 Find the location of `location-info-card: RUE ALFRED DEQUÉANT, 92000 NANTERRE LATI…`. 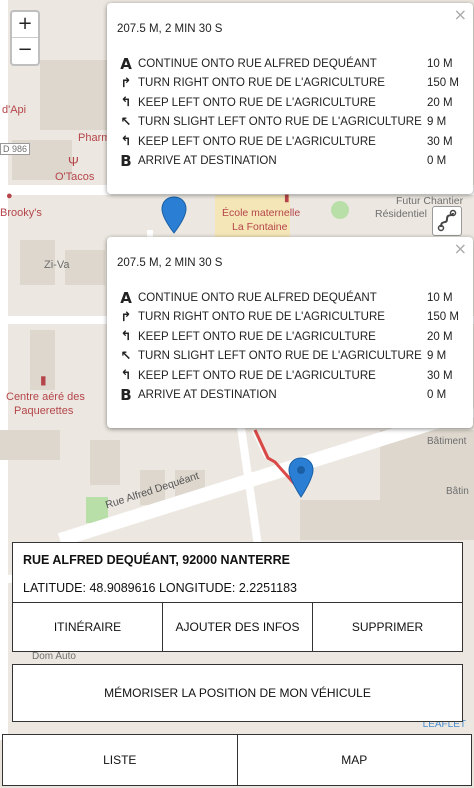

location-info-card: RUE ALFRED DEQUÉANT, 92000 NANTERRE LATI… is located at coordinates (237, 573).